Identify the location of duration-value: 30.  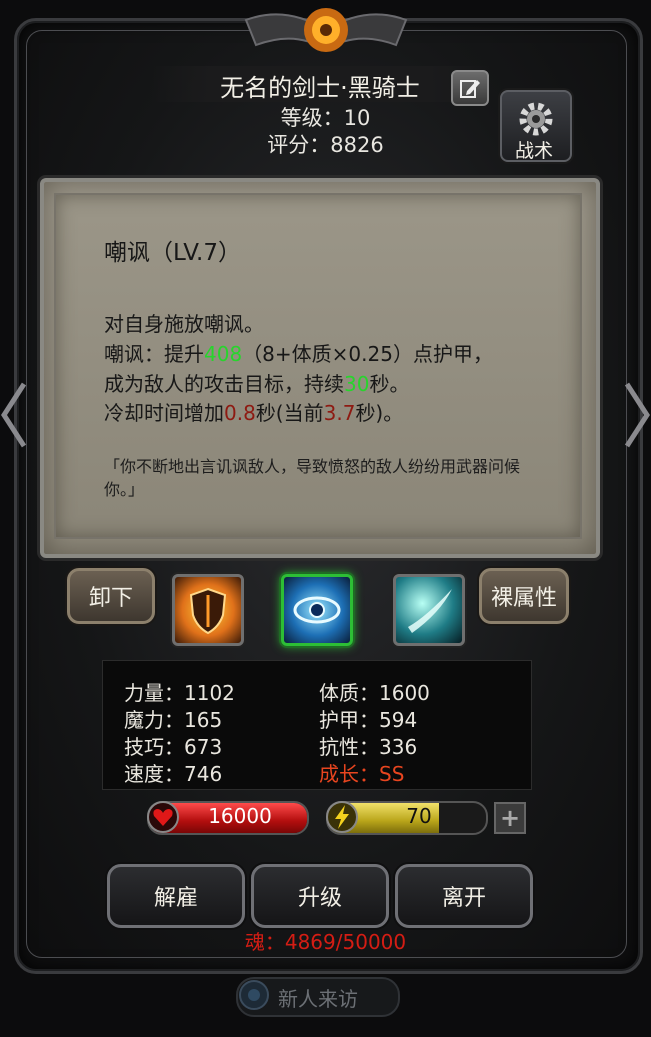
(357, 384).